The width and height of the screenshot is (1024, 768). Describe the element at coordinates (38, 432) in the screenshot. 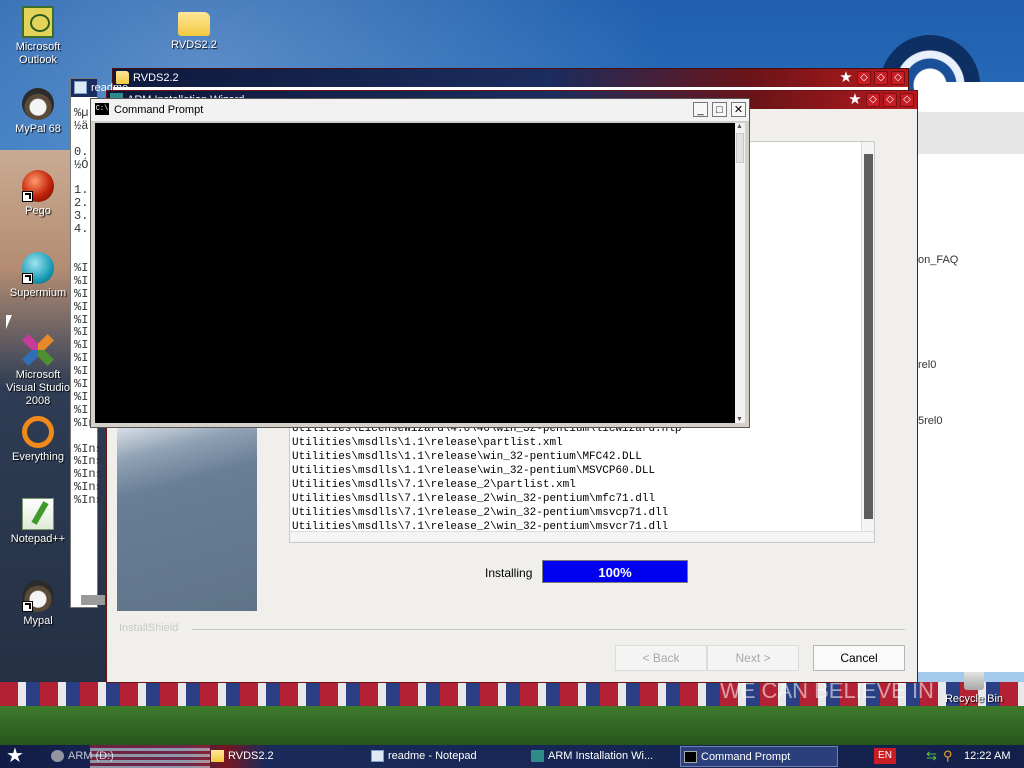

I see `everything-icon` at that location.